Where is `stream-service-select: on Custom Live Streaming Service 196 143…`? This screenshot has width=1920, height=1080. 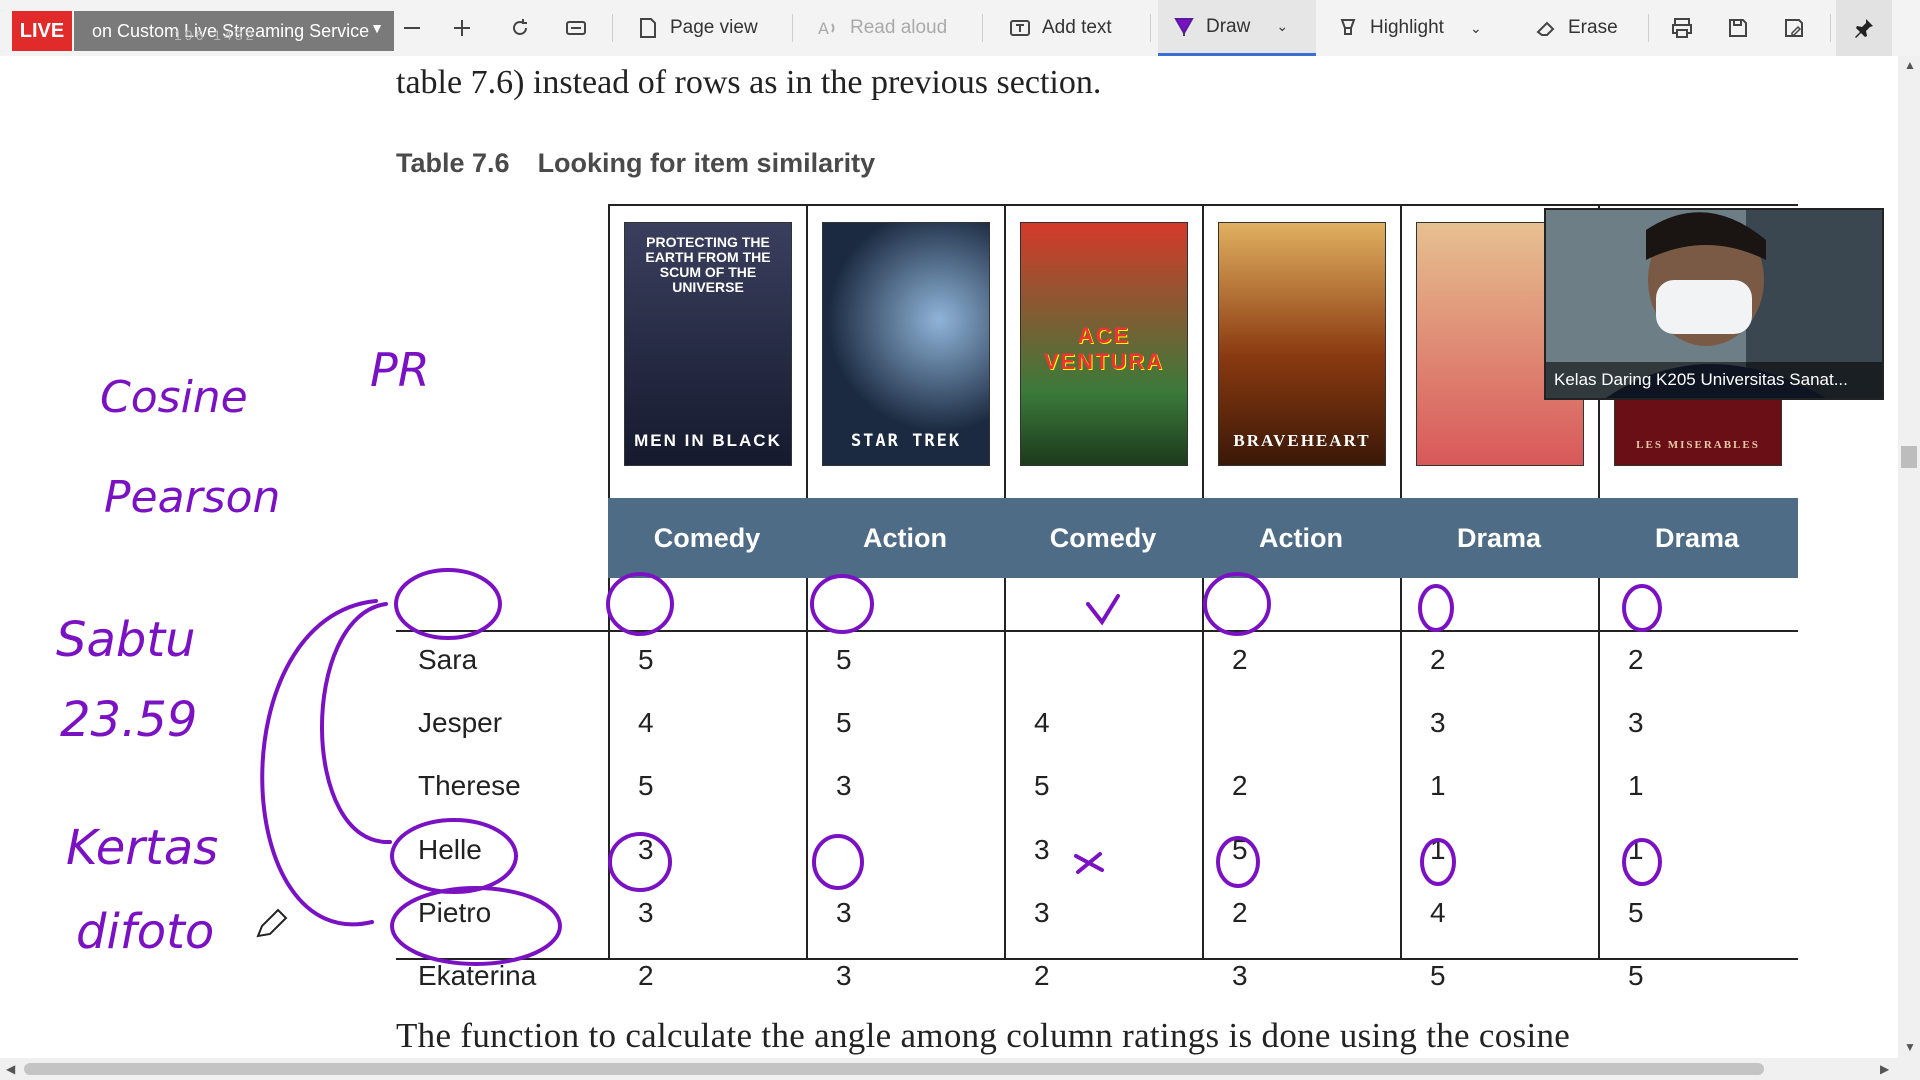
stream-service-select: on Custom Live Streaming Service 196 143… is located at coordinates (234, 31).